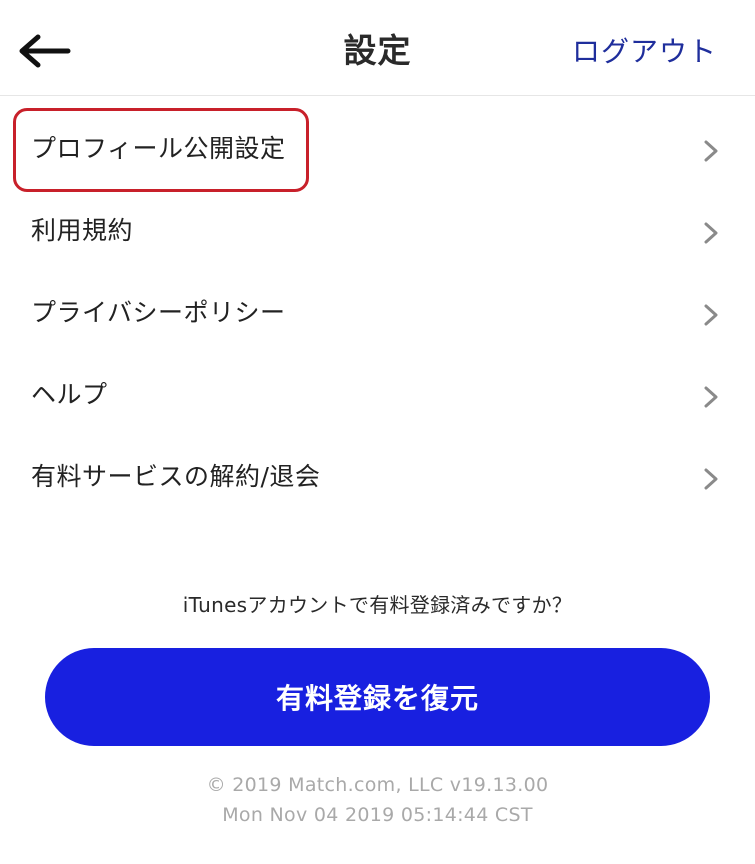 The width and height of the screenshot is (755, 864). I want to click on app-header: 設定 ログアウト, so click(377, 48).